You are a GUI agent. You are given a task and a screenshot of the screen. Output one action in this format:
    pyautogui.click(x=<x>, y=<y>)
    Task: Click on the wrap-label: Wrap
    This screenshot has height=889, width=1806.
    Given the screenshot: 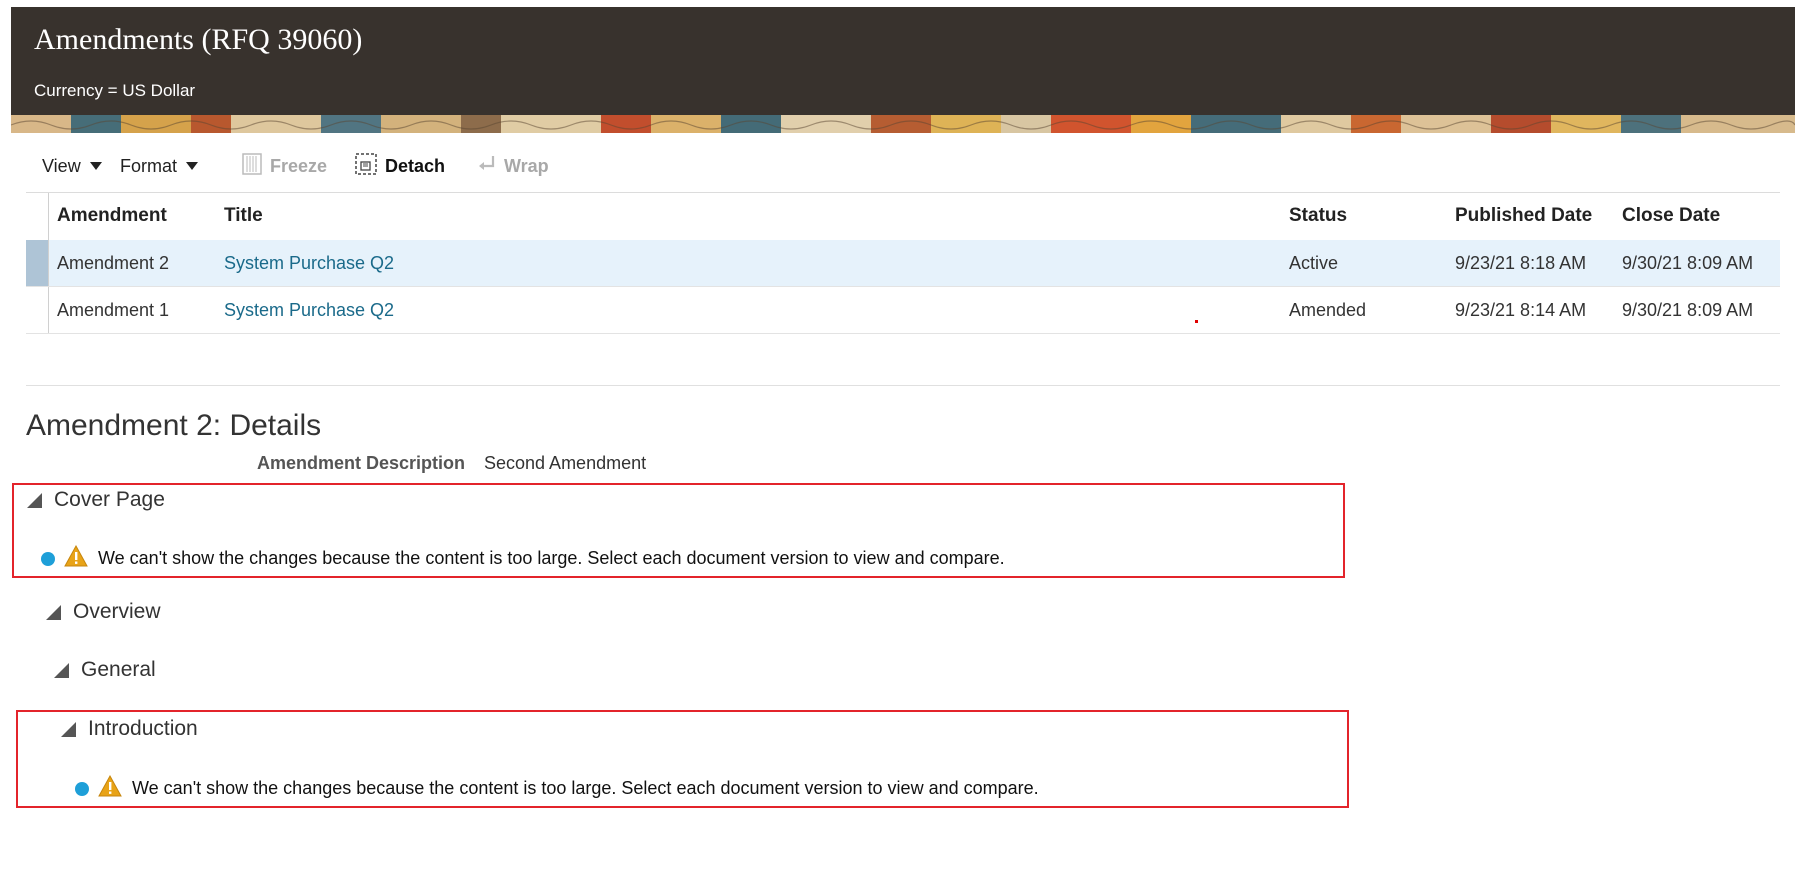 What is the action you would take?
    pyautogui.click(x=526, y=165)
    